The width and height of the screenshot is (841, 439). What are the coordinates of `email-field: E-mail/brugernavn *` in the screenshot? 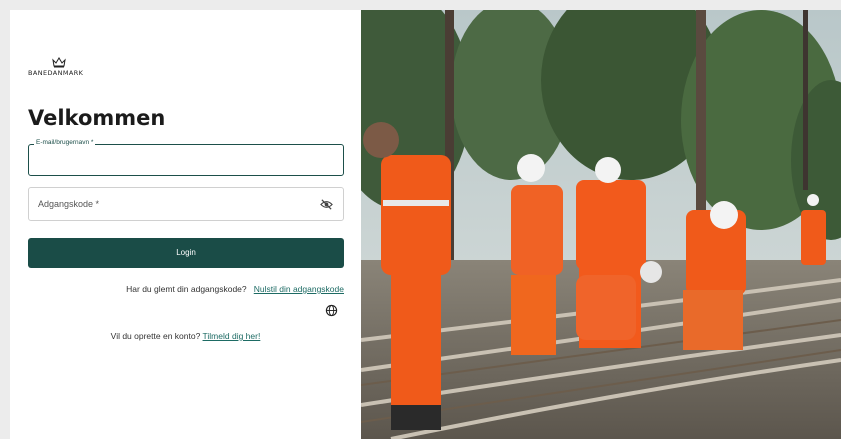 It's located at (186, 157).